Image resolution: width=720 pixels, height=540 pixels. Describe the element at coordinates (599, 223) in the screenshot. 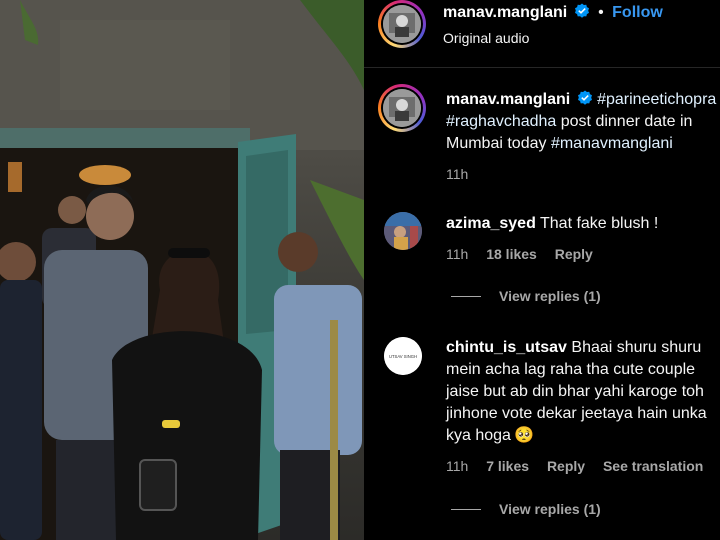

I see `comment-body: That fake blush !` at that location.